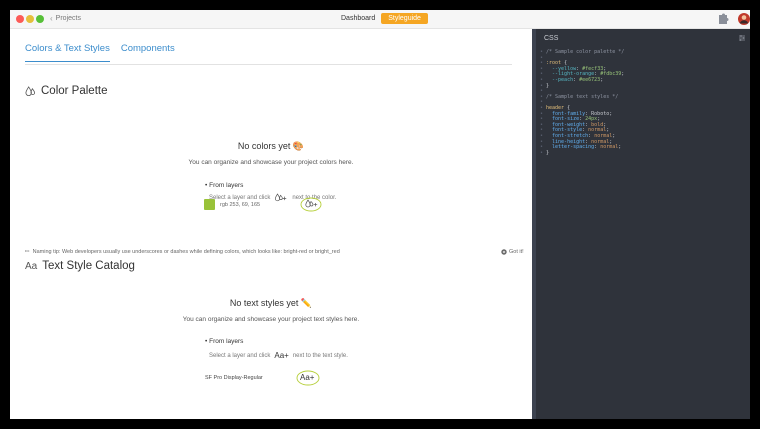  I want to click on text-hint-before: Select a layer and click, so click(240, 355).